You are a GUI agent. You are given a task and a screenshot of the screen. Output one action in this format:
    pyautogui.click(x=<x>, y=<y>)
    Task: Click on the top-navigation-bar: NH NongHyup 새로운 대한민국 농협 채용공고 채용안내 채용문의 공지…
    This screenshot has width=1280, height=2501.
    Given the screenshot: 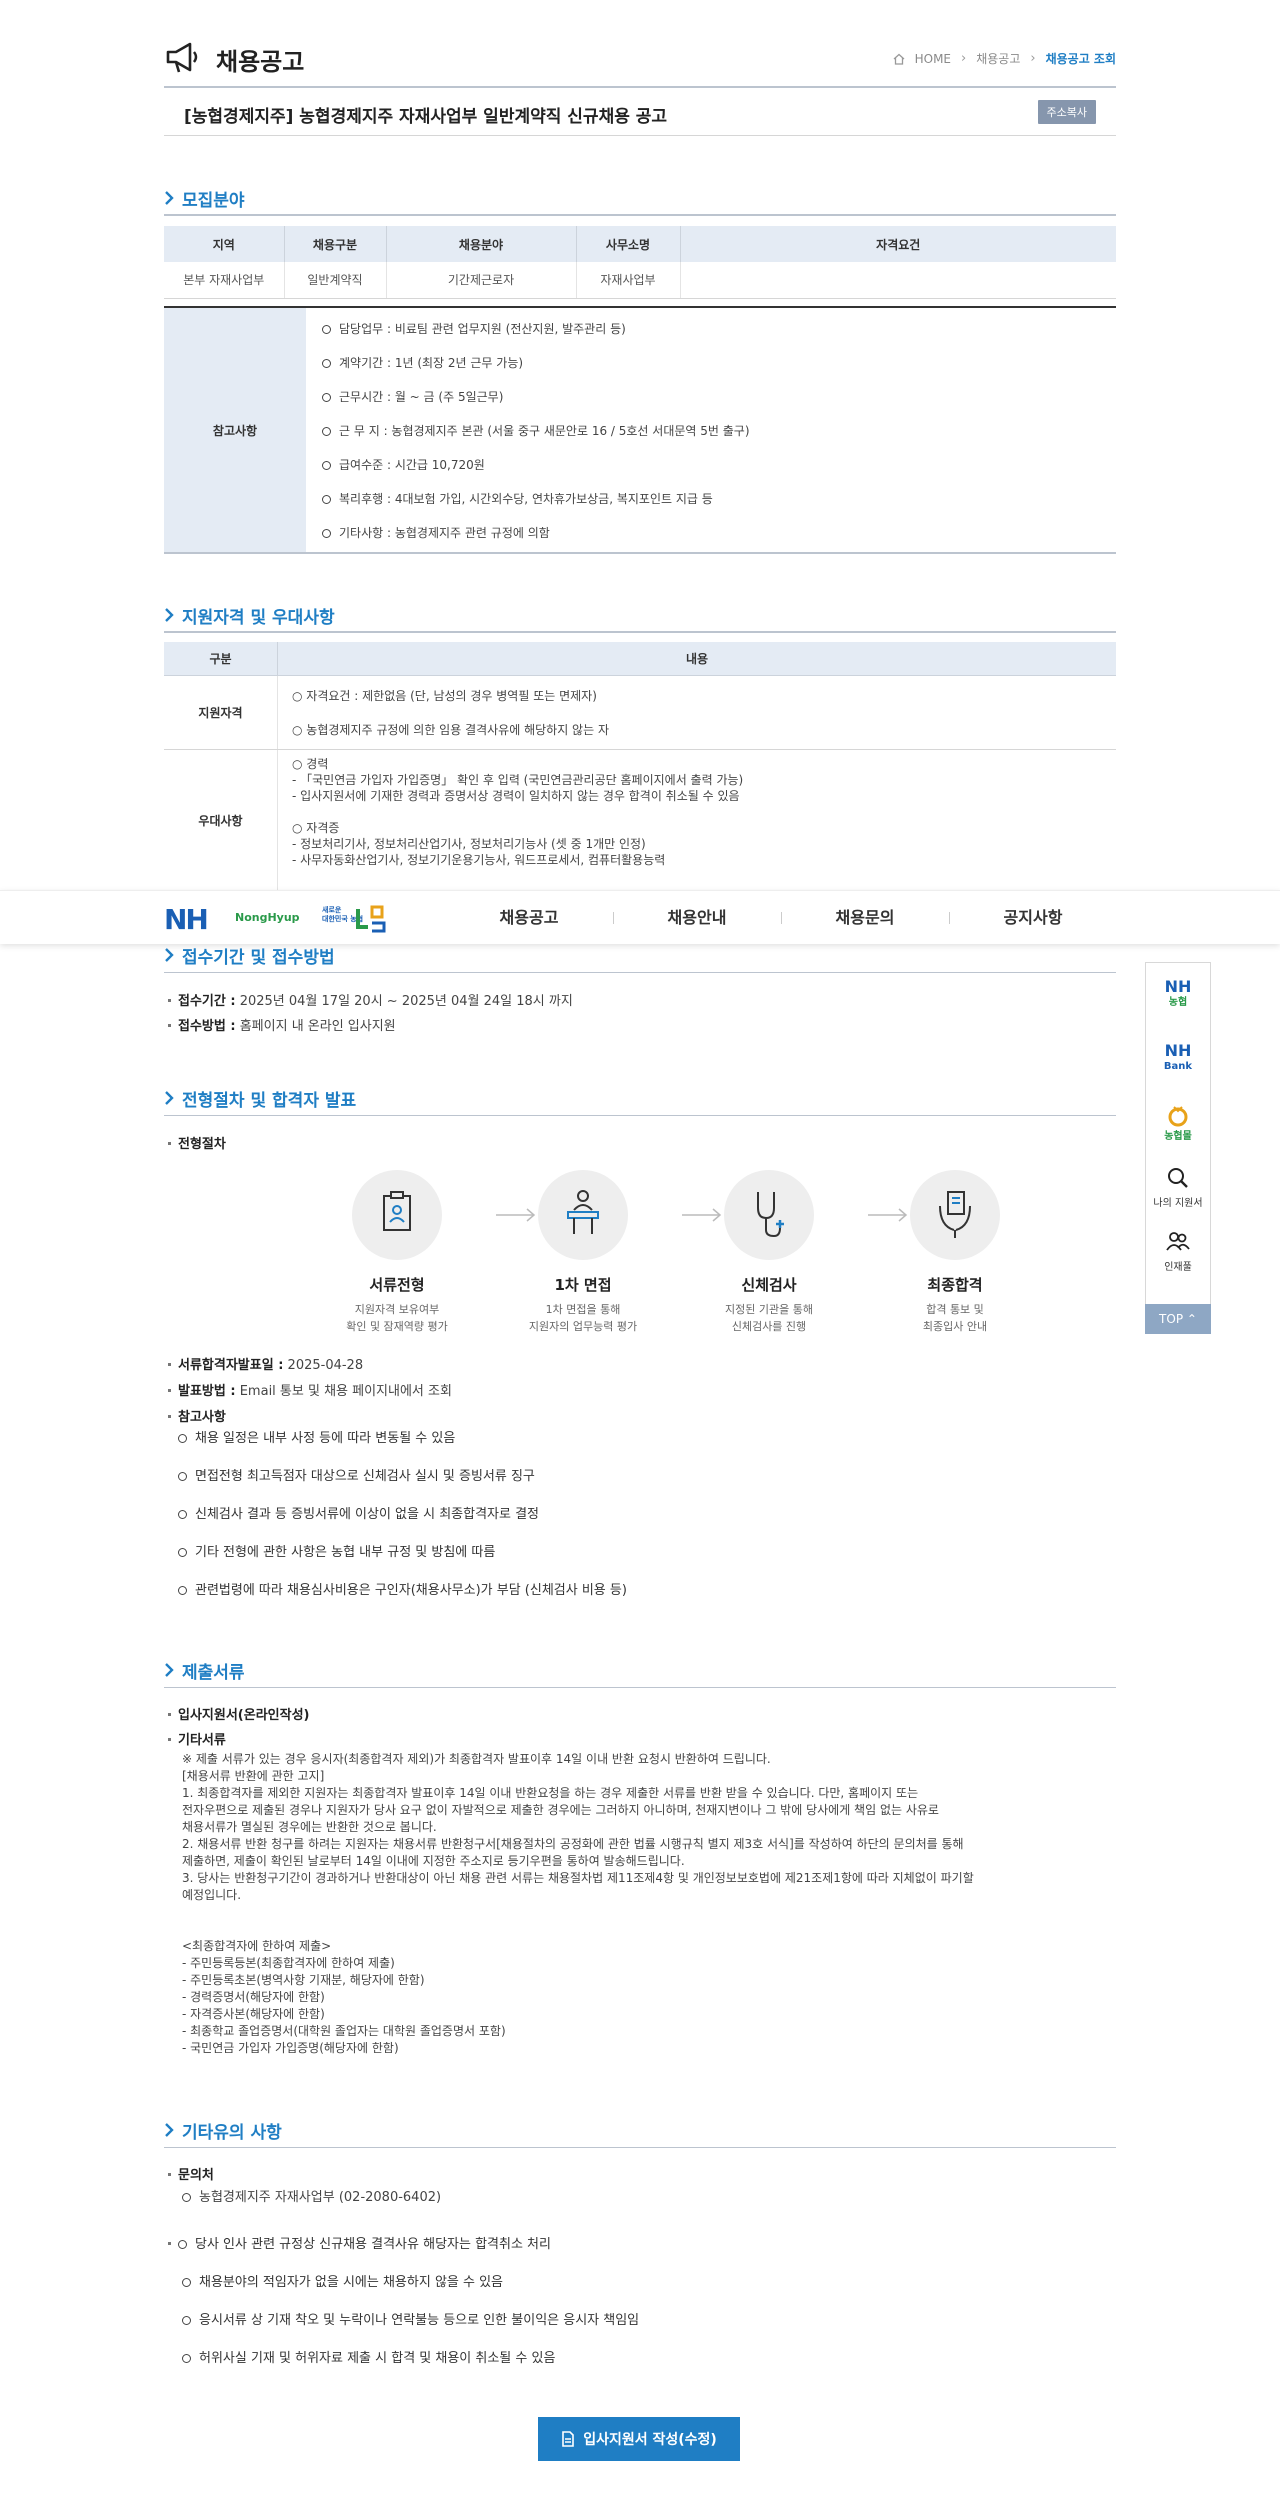 What is the action you would take?
    pyautogui.click(x=640, y=917)
    